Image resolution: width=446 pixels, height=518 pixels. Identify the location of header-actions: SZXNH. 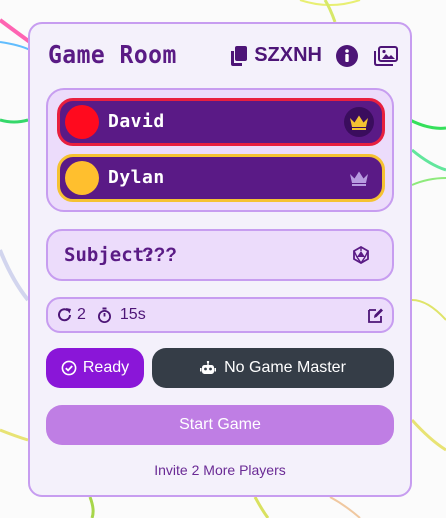
(314, 55).